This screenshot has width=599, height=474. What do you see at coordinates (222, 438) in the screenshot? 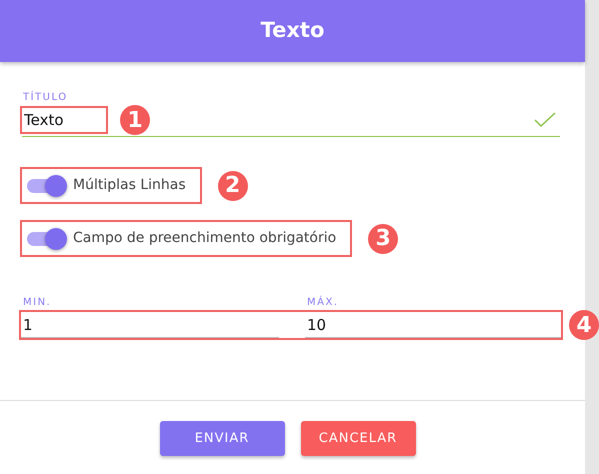
I see `submit-button: ENVIAR` at bounding box center [222, 438].